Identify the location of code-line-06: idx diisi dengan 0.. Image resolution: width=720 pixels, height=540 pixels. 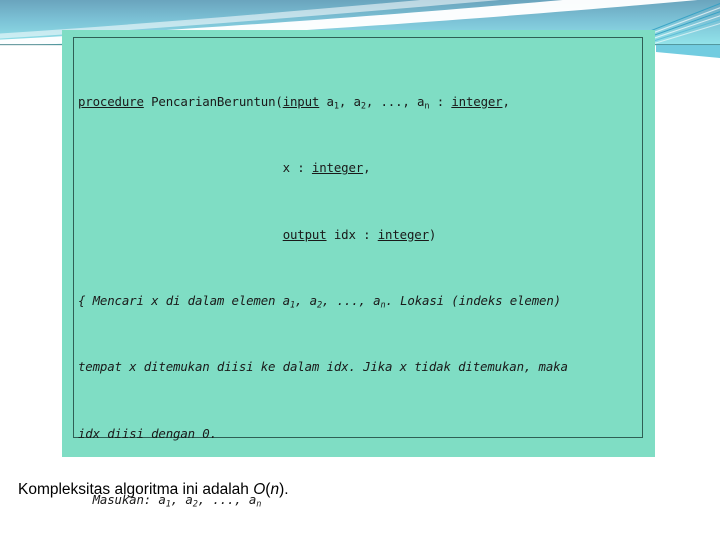
(147, 433).